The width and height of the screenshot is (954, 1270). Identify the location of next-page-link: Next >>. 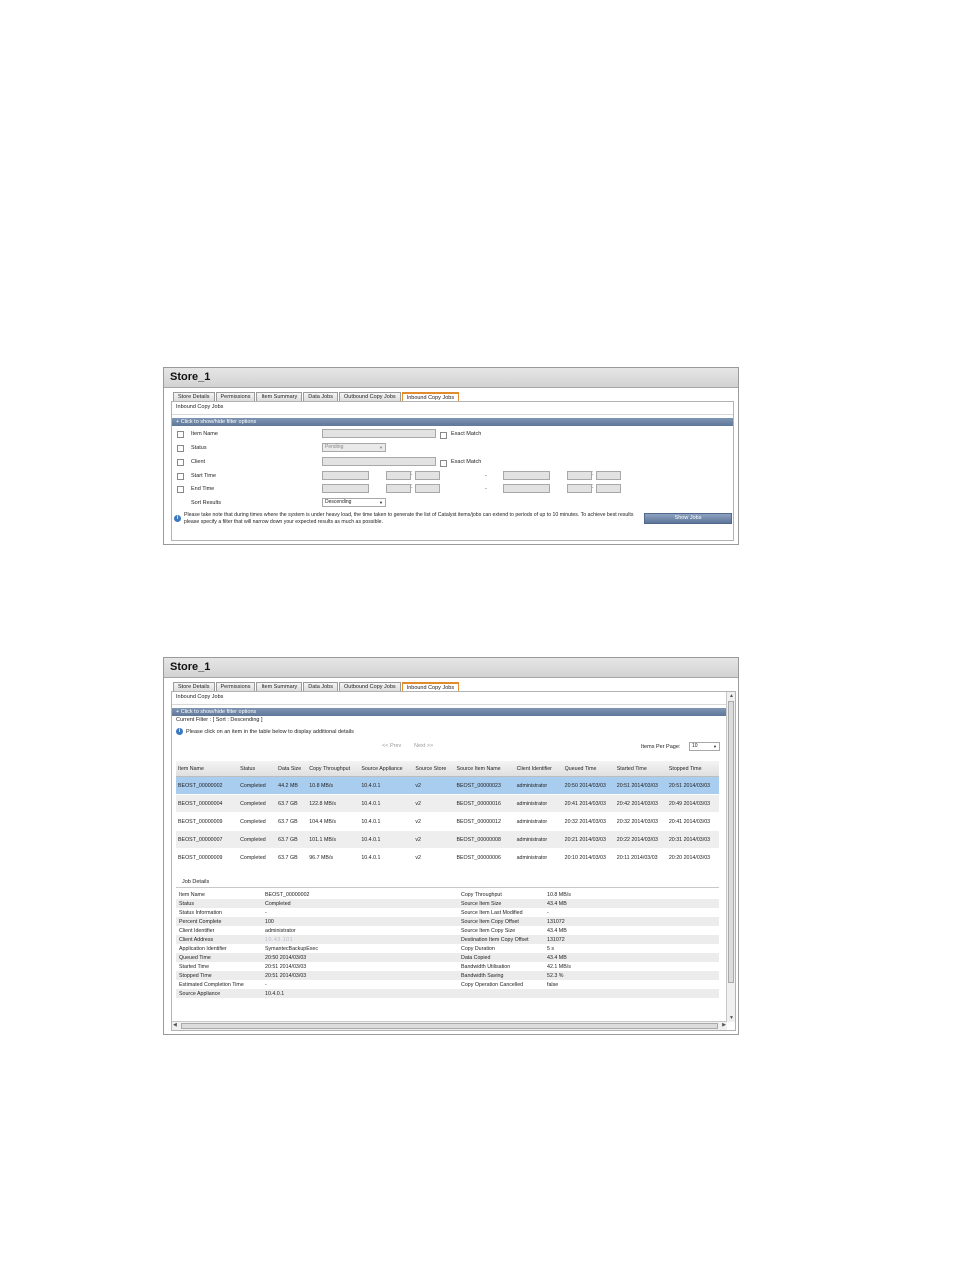
(423, 746).